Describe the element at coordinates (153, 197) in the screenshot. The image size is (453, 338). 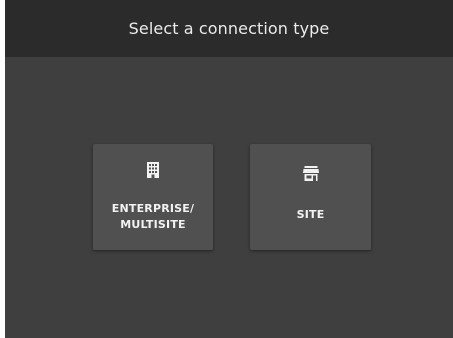
I see `enterprise-multisite-option-button: ENTERPRISE/ MULTISITE` at that location.